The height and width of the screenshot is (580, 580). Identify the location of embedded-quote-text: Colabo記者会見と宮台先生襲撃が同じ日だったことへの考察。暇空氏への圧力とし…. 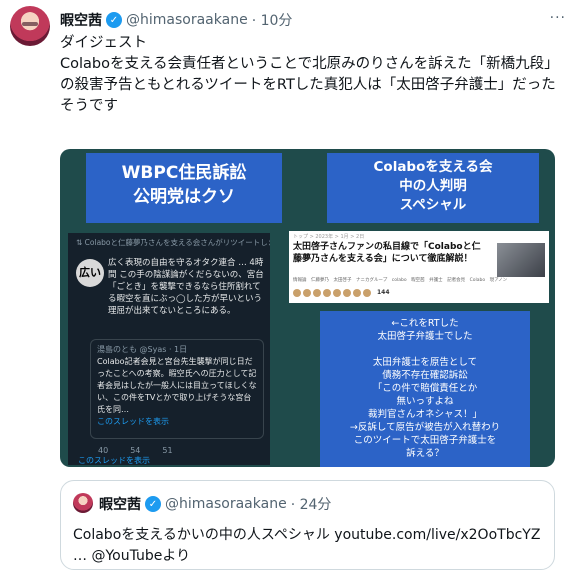
(177, 385).